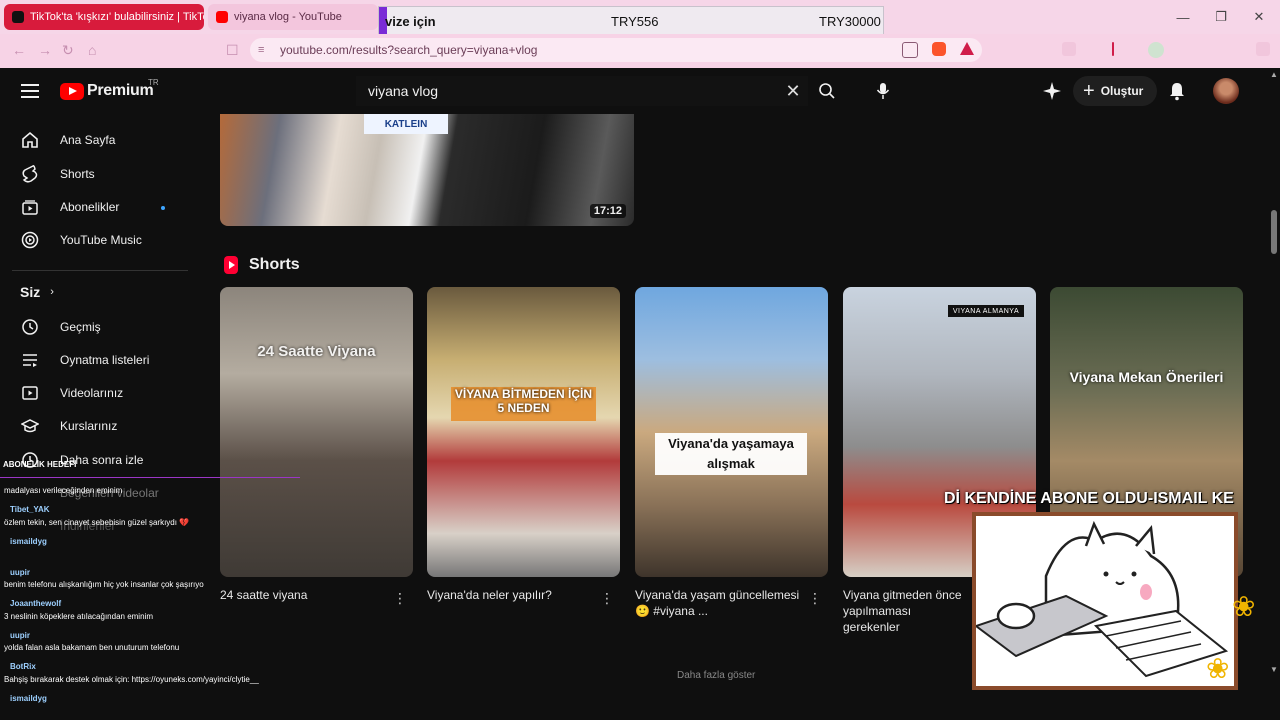  I want to click on back-icon: ←, so click(19, 50).